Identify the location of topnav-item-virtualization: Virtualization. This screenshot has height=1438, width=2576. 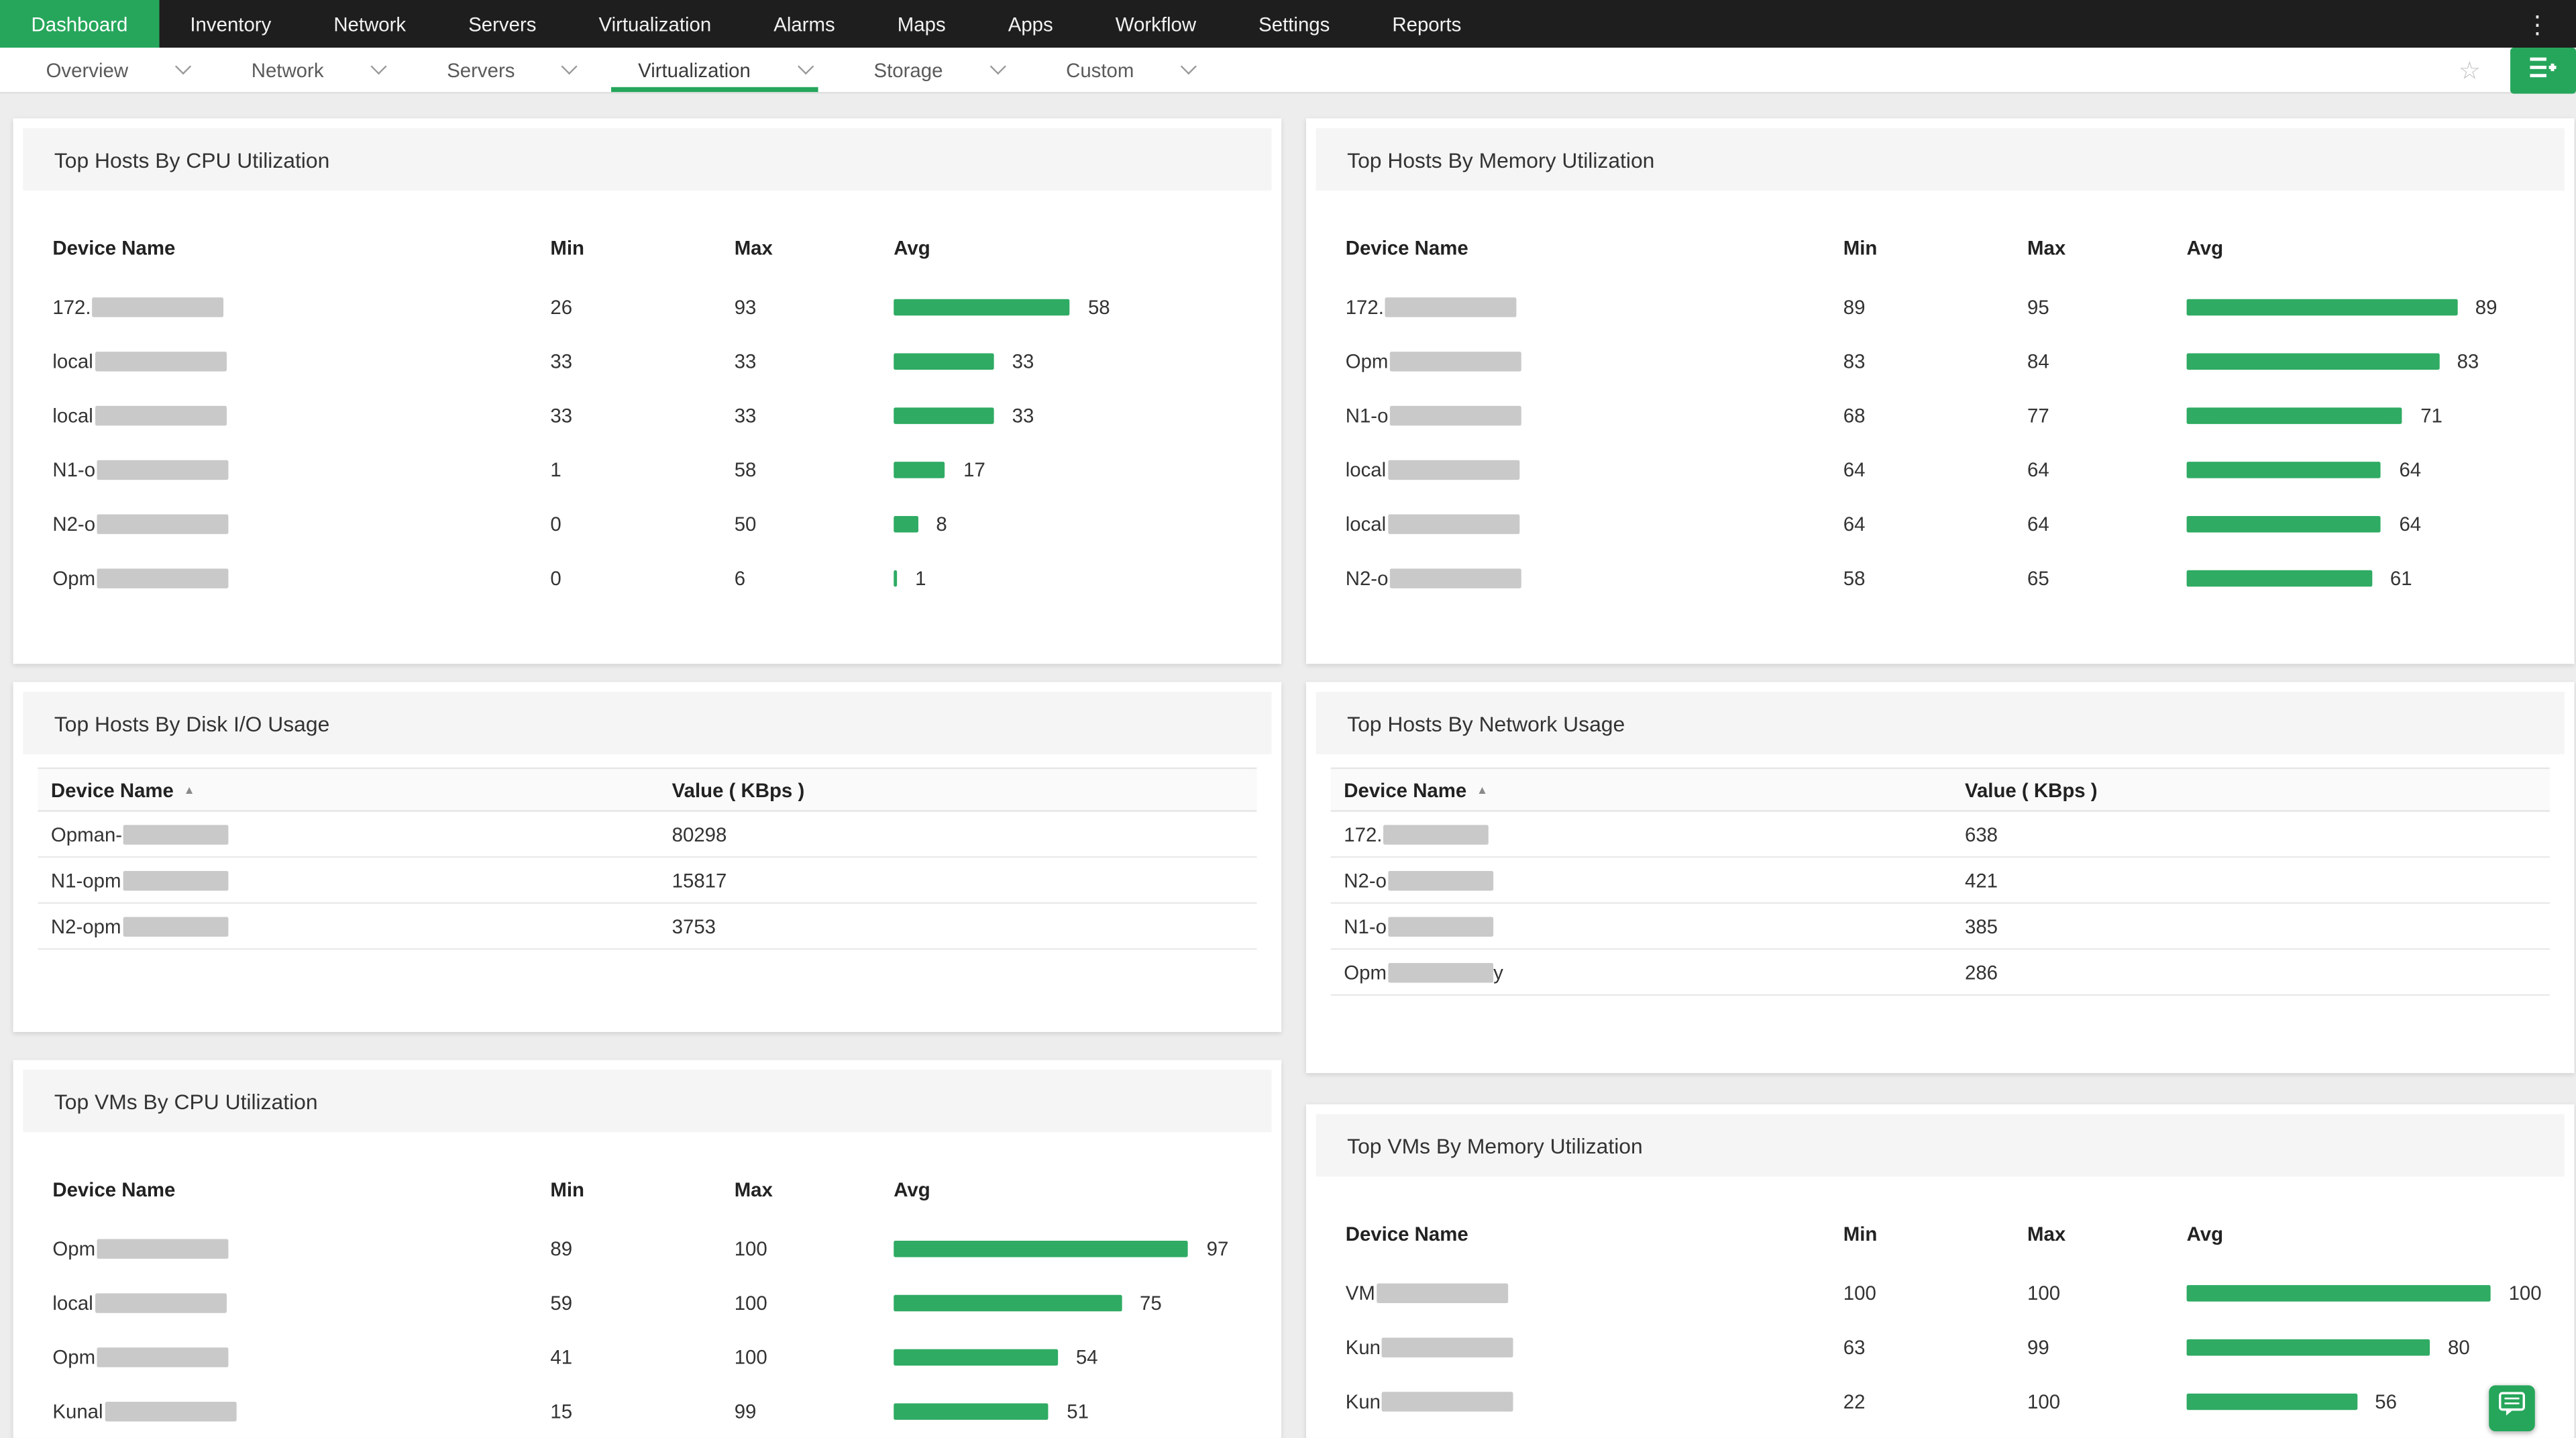
(655, 24).